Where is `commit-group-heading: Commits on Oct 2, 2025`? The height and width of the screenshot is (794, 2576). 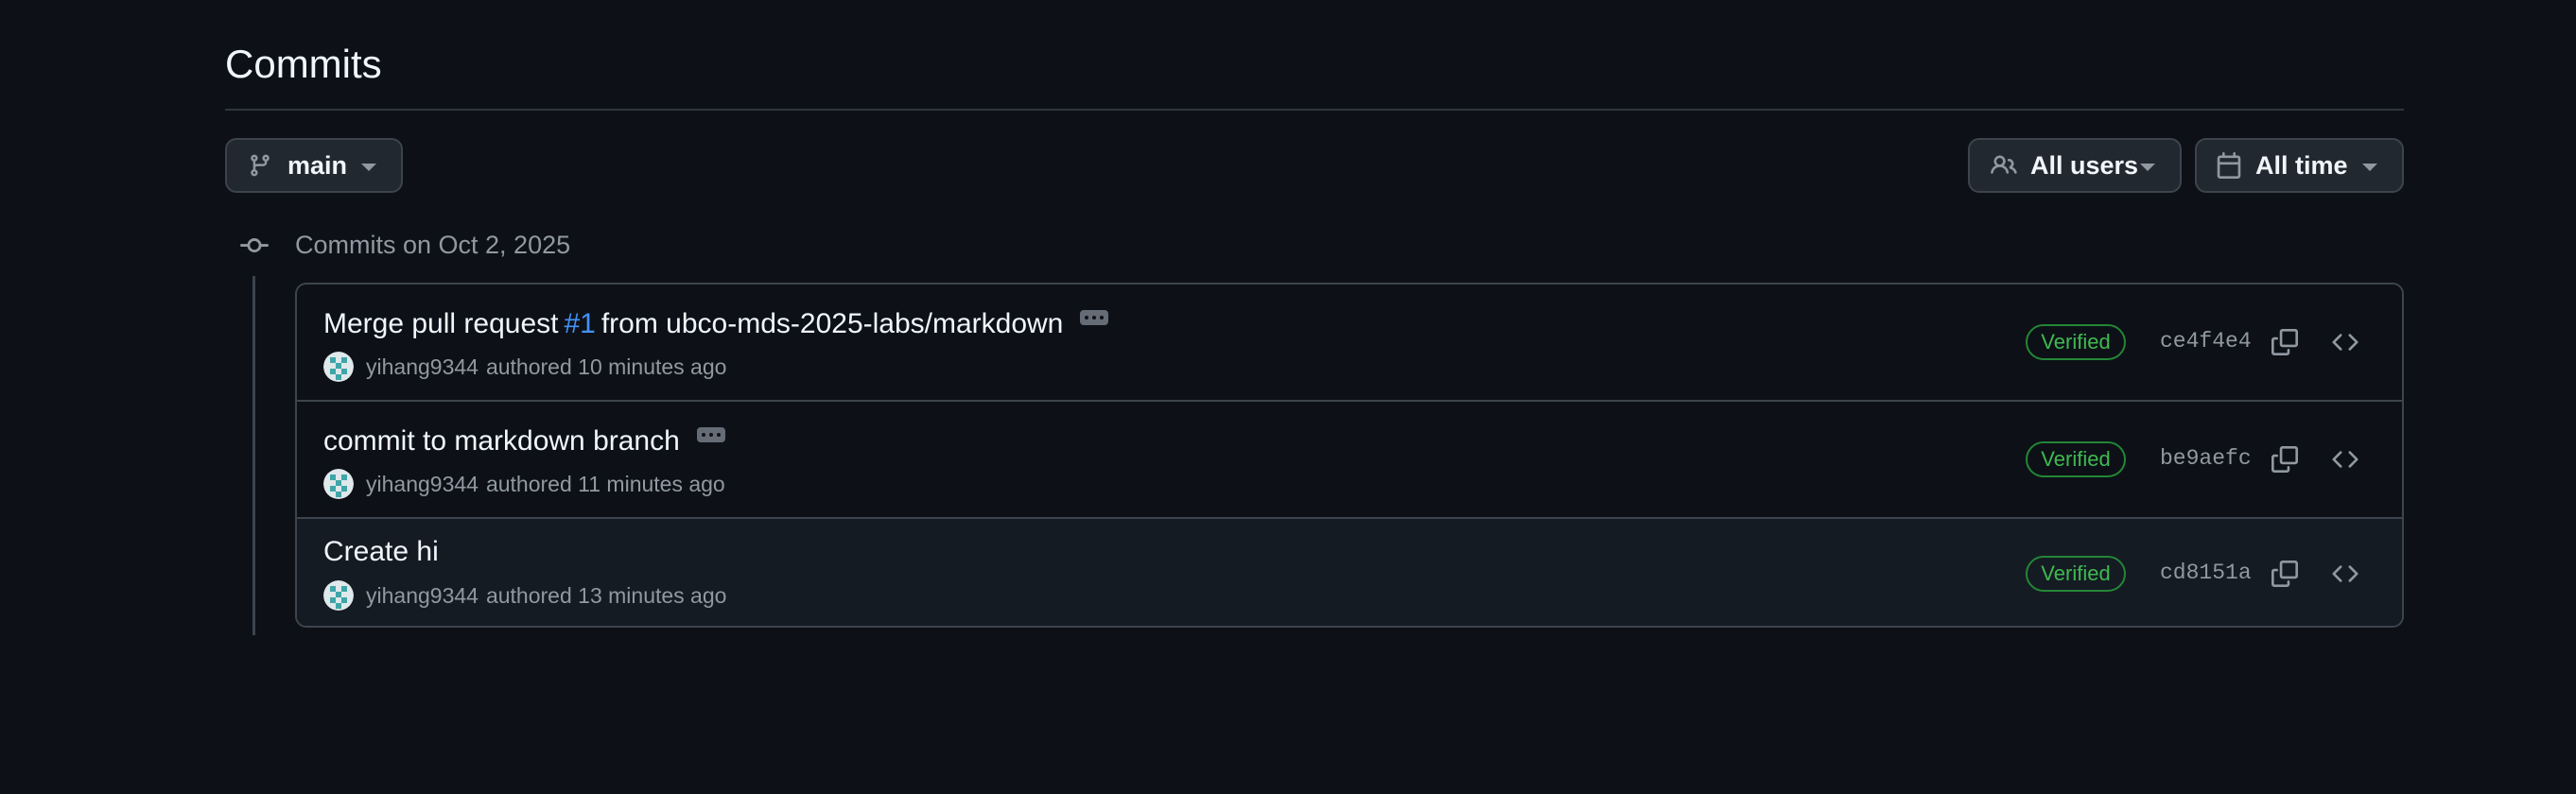
commit-group-heading: Commits on Oct 2, 2025 is located at coordinates (433, 245).